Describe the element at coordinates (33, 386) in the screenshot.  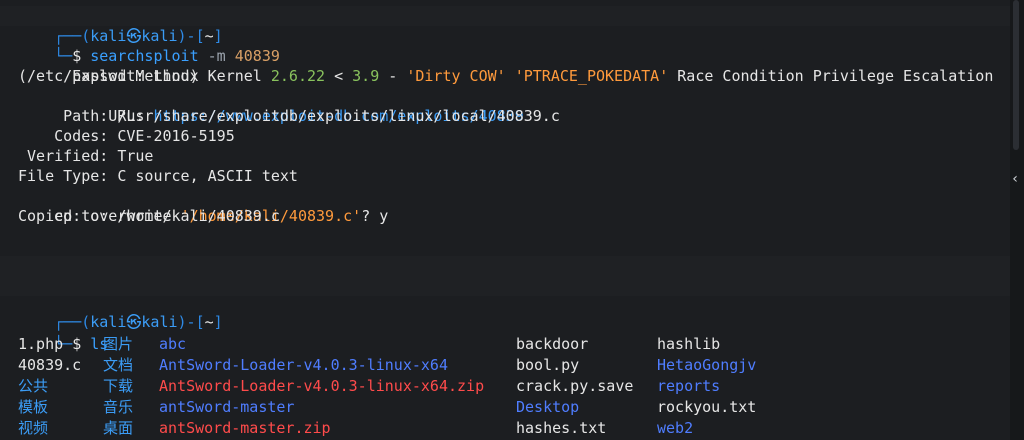
I see `ls-entry: 公共` at that location.